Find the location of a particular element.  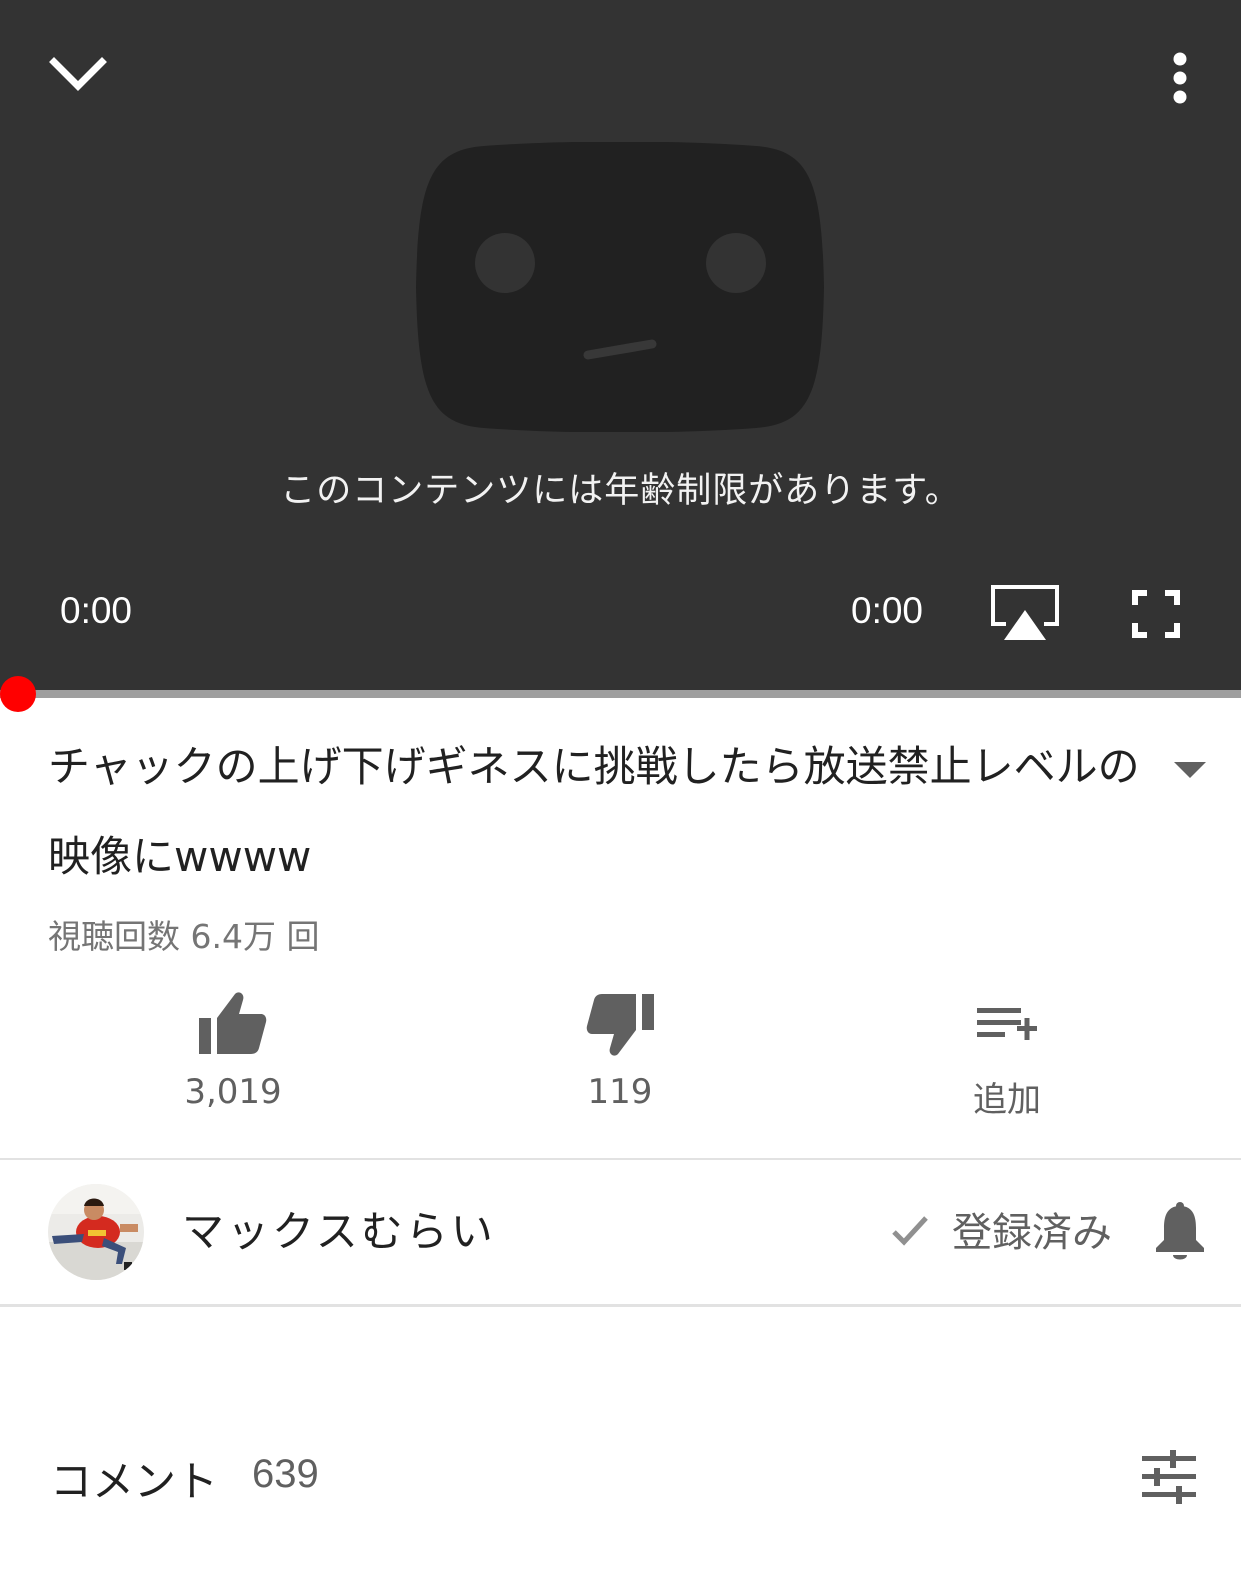

add-label: 追加 is located at coordinates (1007, 1100).